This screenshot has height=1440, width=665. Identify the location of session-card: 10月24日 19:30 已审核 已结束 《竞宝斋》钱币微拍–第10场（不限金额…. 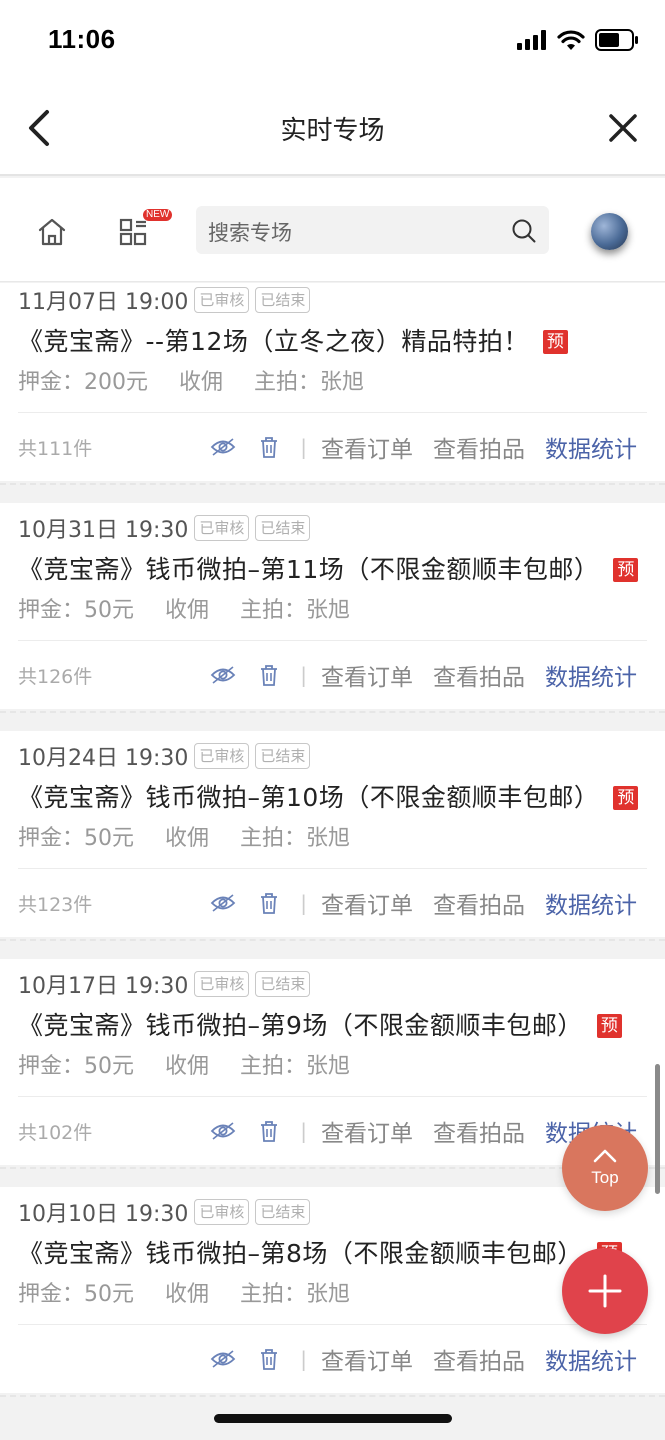
(332, 836).